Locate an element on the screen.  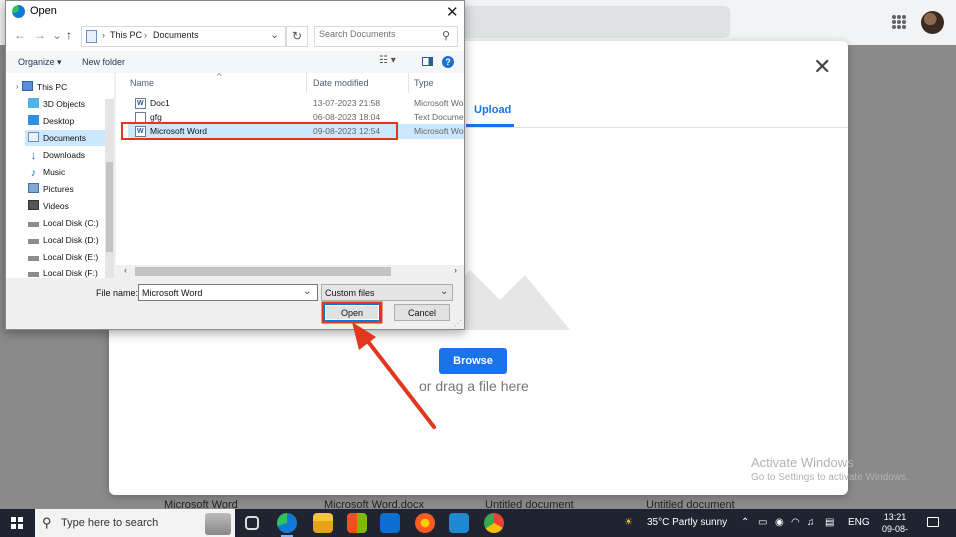
nav-item-label: This PC is located at coordinates (52, 87).